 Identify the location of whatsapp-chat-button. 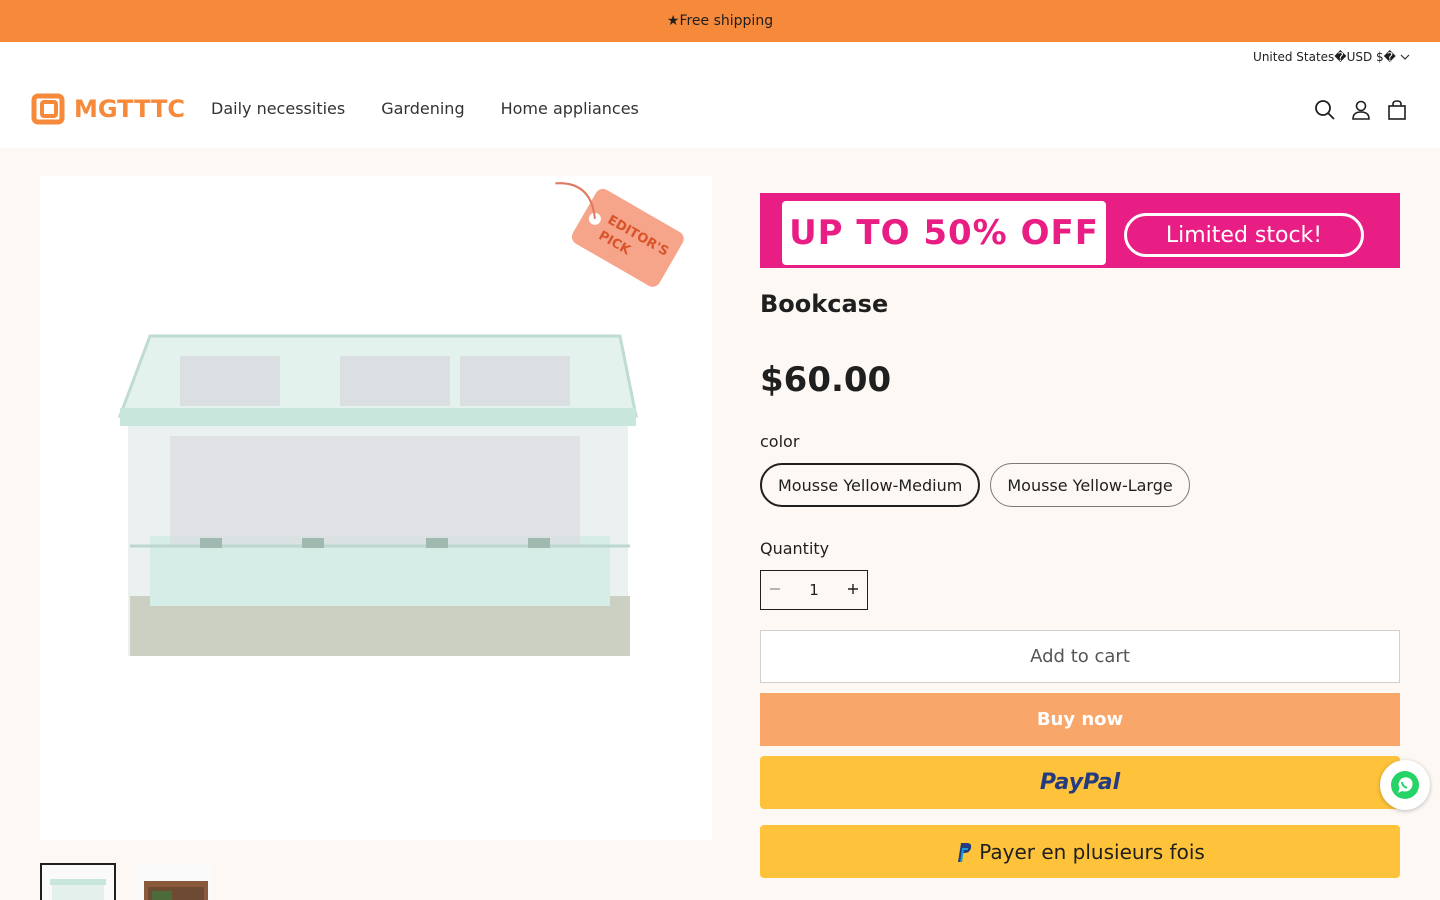
(1405, 785).